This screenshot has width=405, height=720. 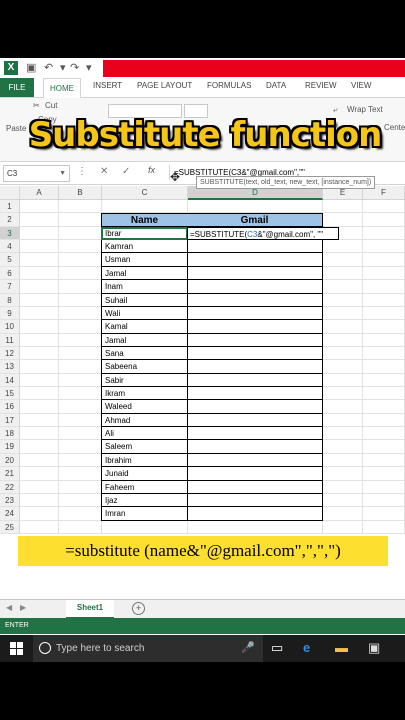 What do you see at coordinates (80, 193) in the screenshot?
I see `column-header: B` at bounding box center [80, 193].